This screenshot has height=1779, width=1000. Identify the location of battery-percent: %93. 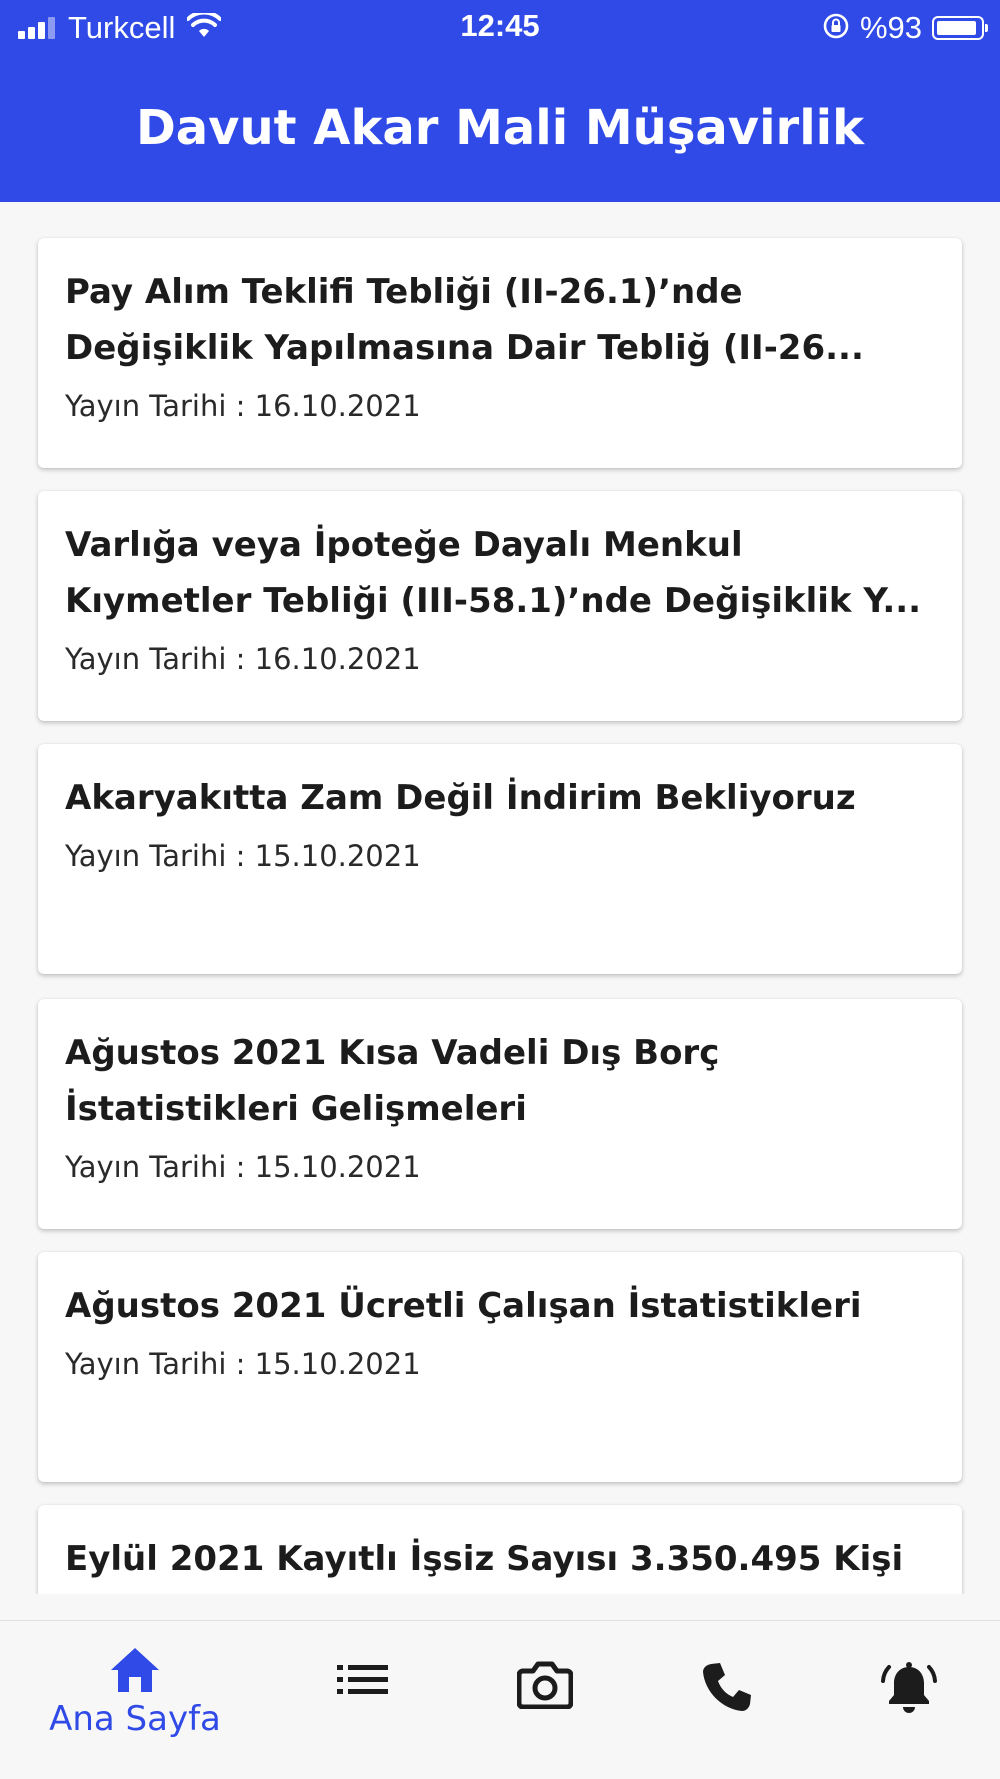
(890, 27).